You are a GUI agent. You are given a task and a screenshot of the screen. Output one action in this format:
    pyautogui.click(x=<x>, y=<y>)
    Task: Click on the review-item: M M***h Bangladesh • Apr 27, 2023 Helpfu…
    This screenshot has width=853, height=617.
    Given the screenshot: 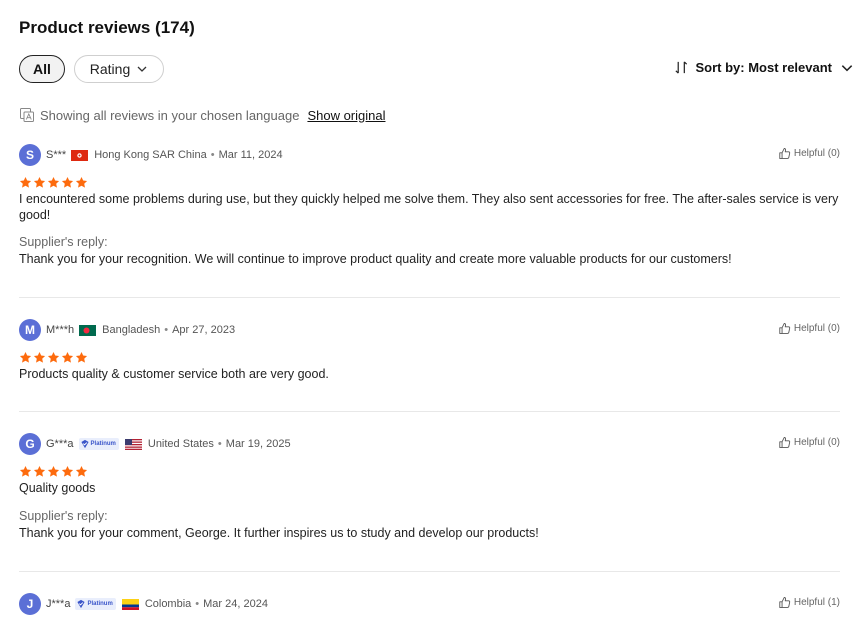 What is the action you would take?
    pyautogui.click(x=429, y=350)
    